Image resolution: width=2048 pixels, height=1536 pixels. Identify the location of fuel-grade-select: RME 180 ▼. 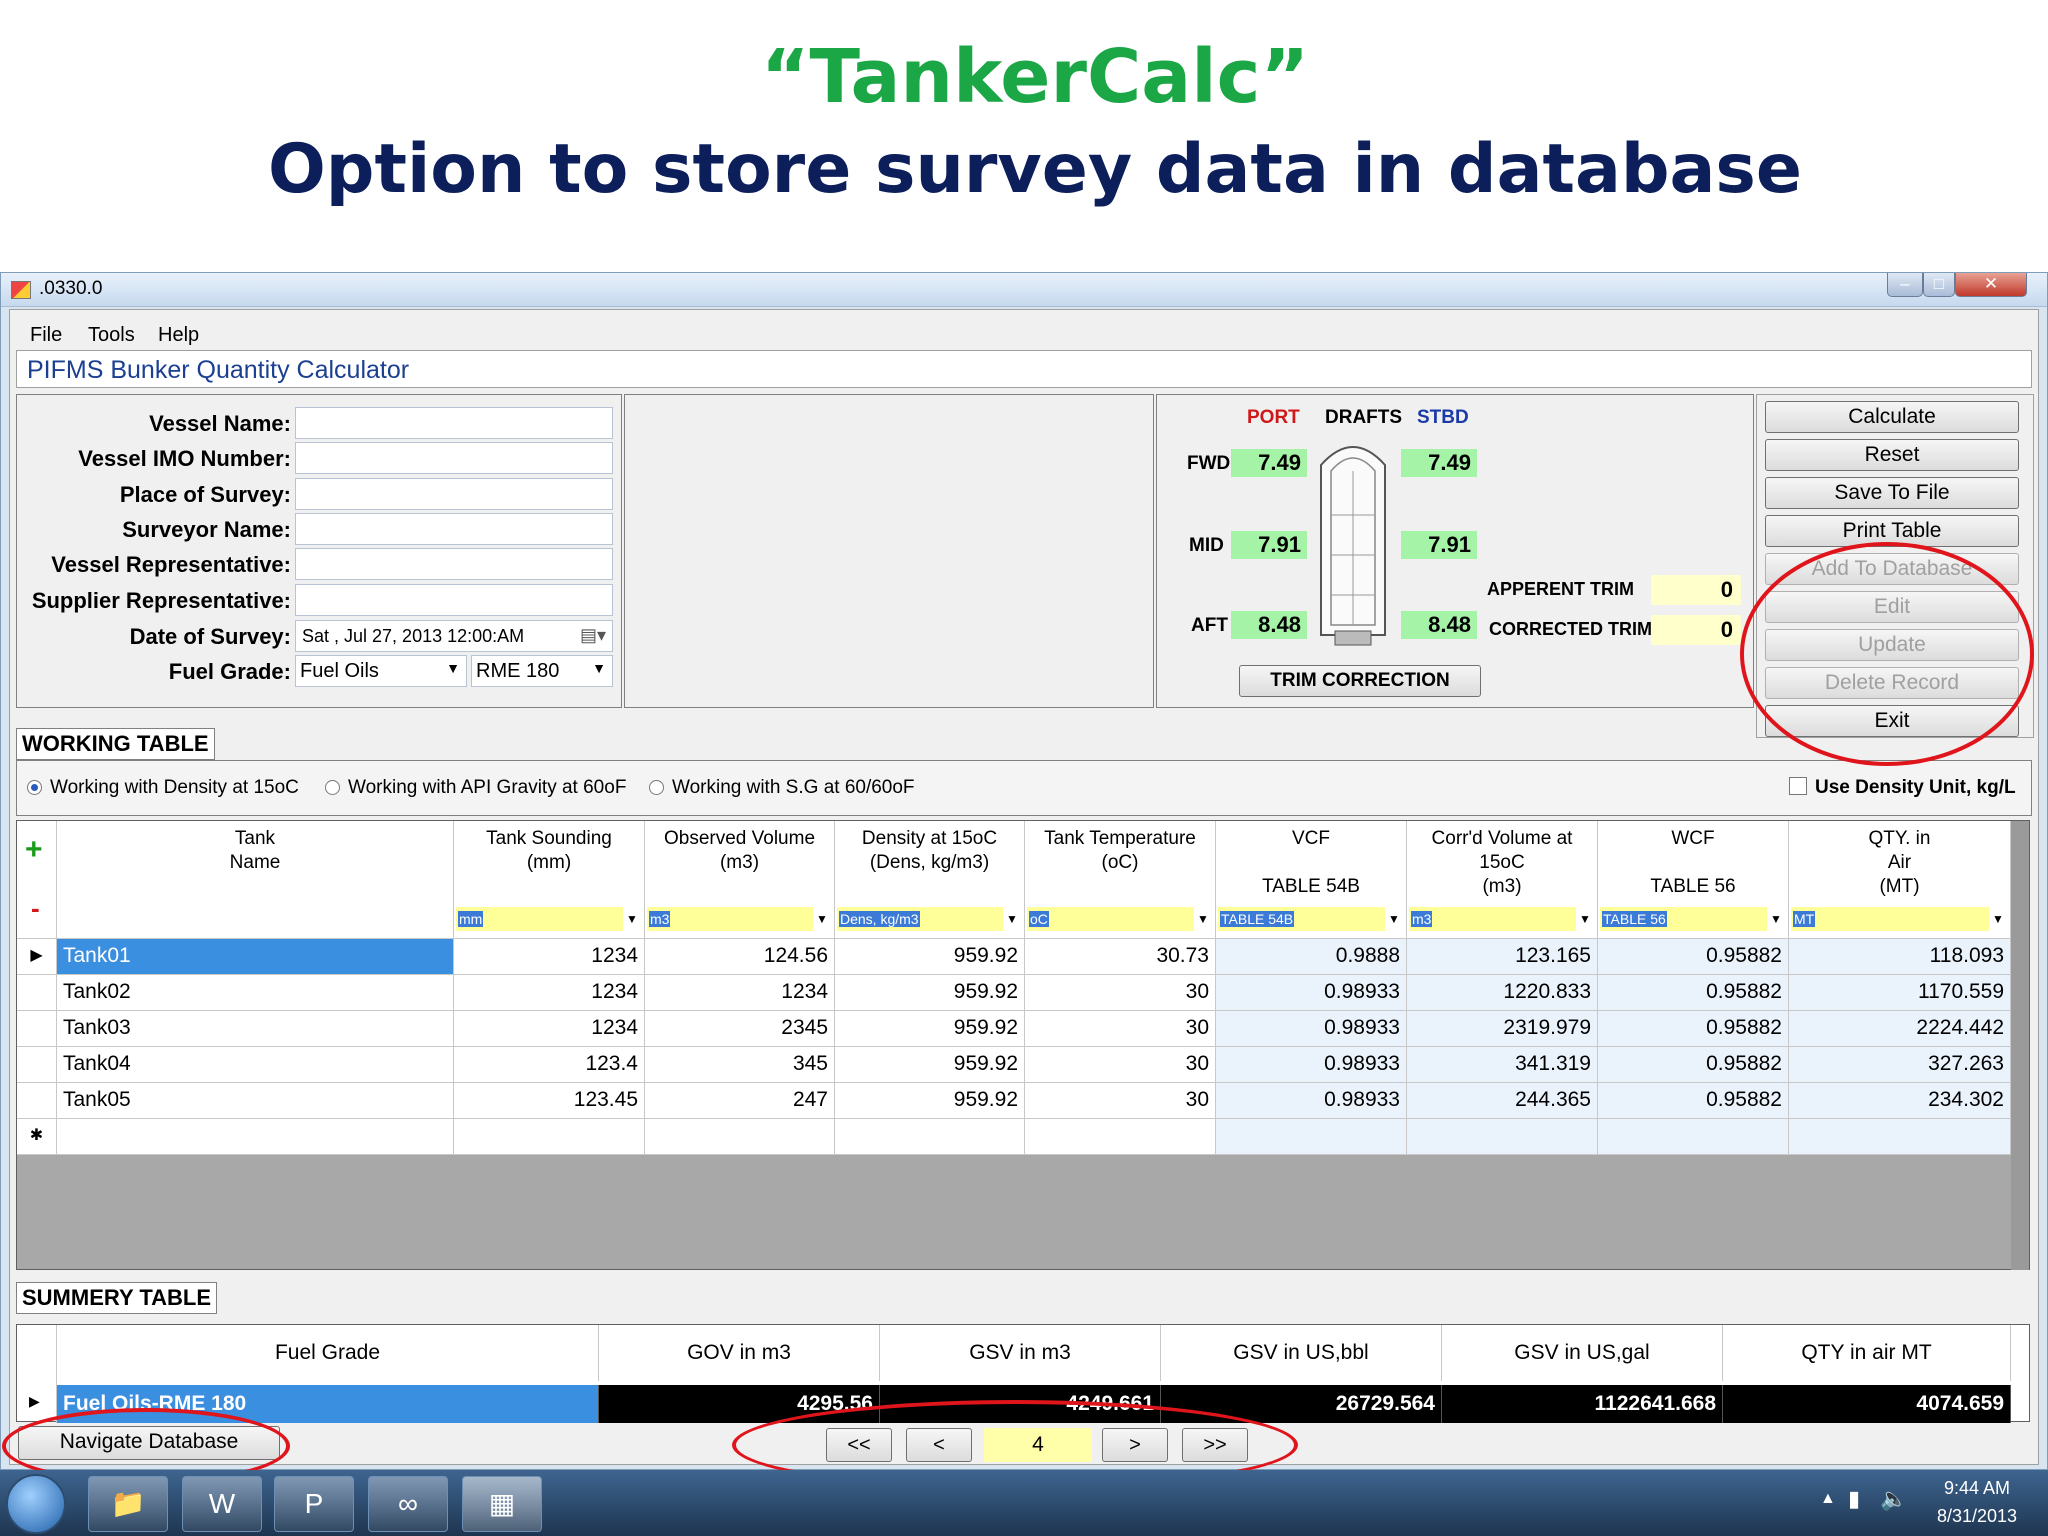
(542, 671).